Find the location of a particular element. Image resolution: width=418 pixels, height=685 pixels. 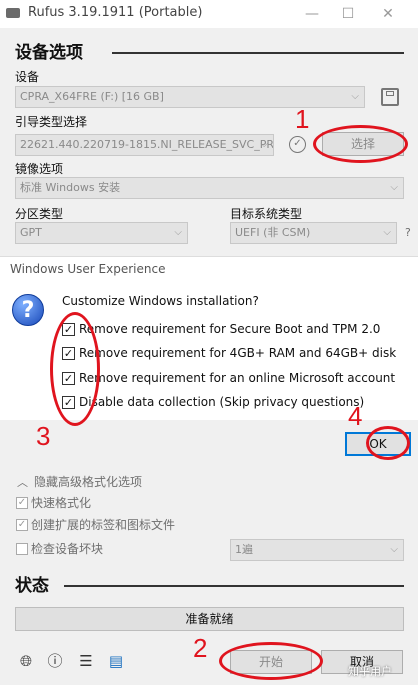

annotation-number-2: 2 is located at coordinates (200, 648).